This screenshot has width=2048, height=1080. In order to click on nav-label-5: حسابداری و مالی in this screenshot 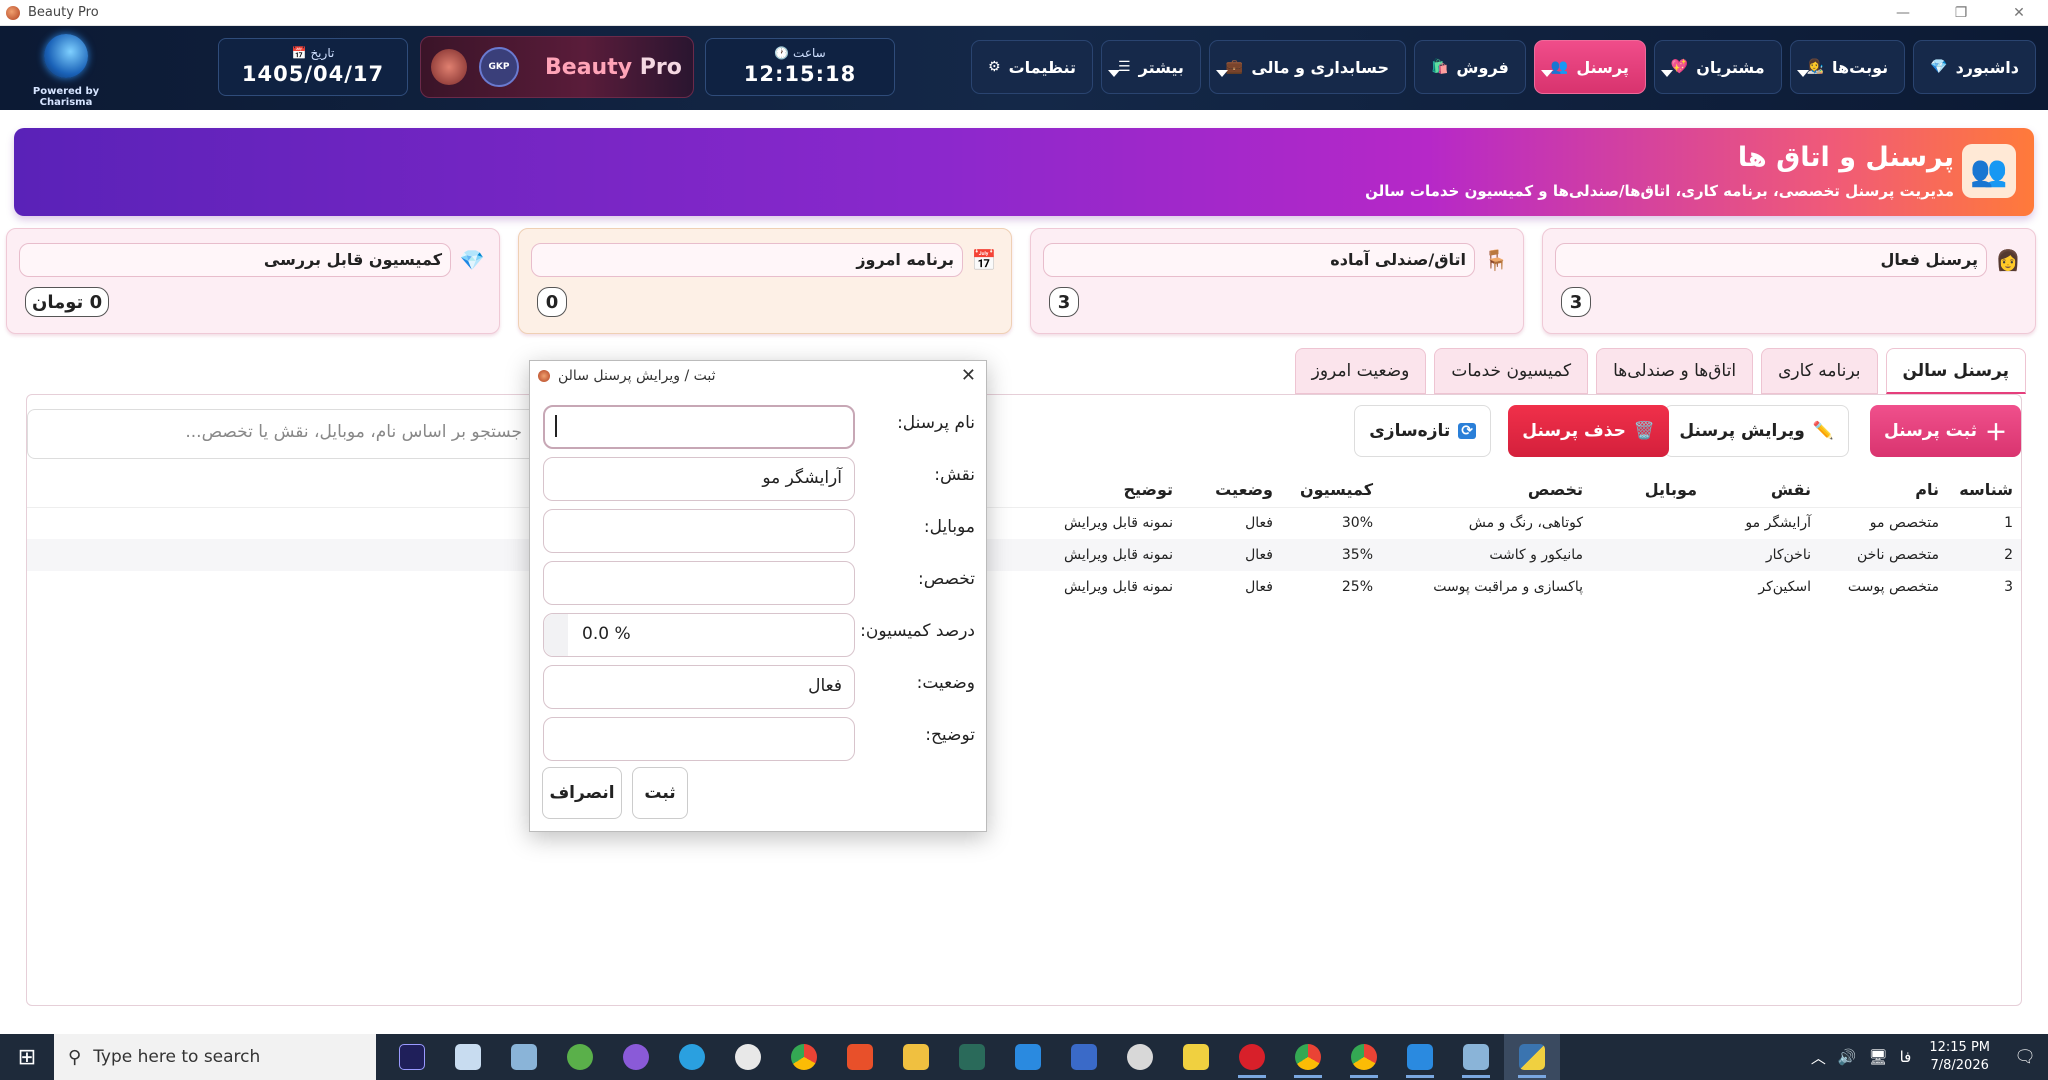, I will do `click(1320, 67)`.